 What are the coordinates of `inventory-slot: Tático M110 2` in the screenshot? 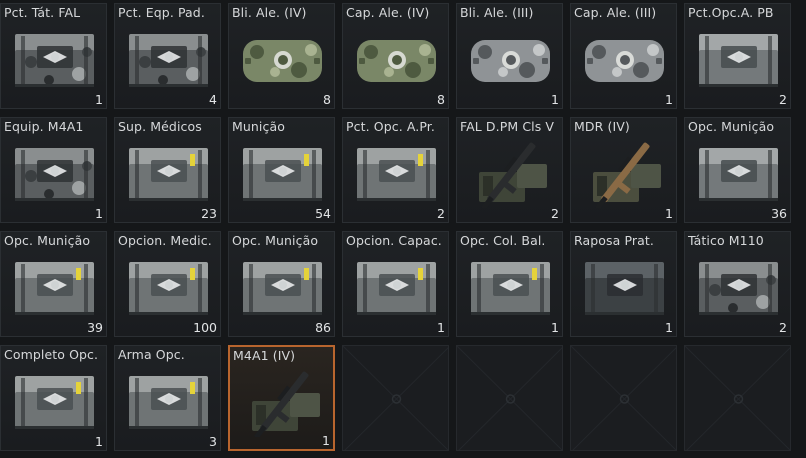 It's located at (737, 284).